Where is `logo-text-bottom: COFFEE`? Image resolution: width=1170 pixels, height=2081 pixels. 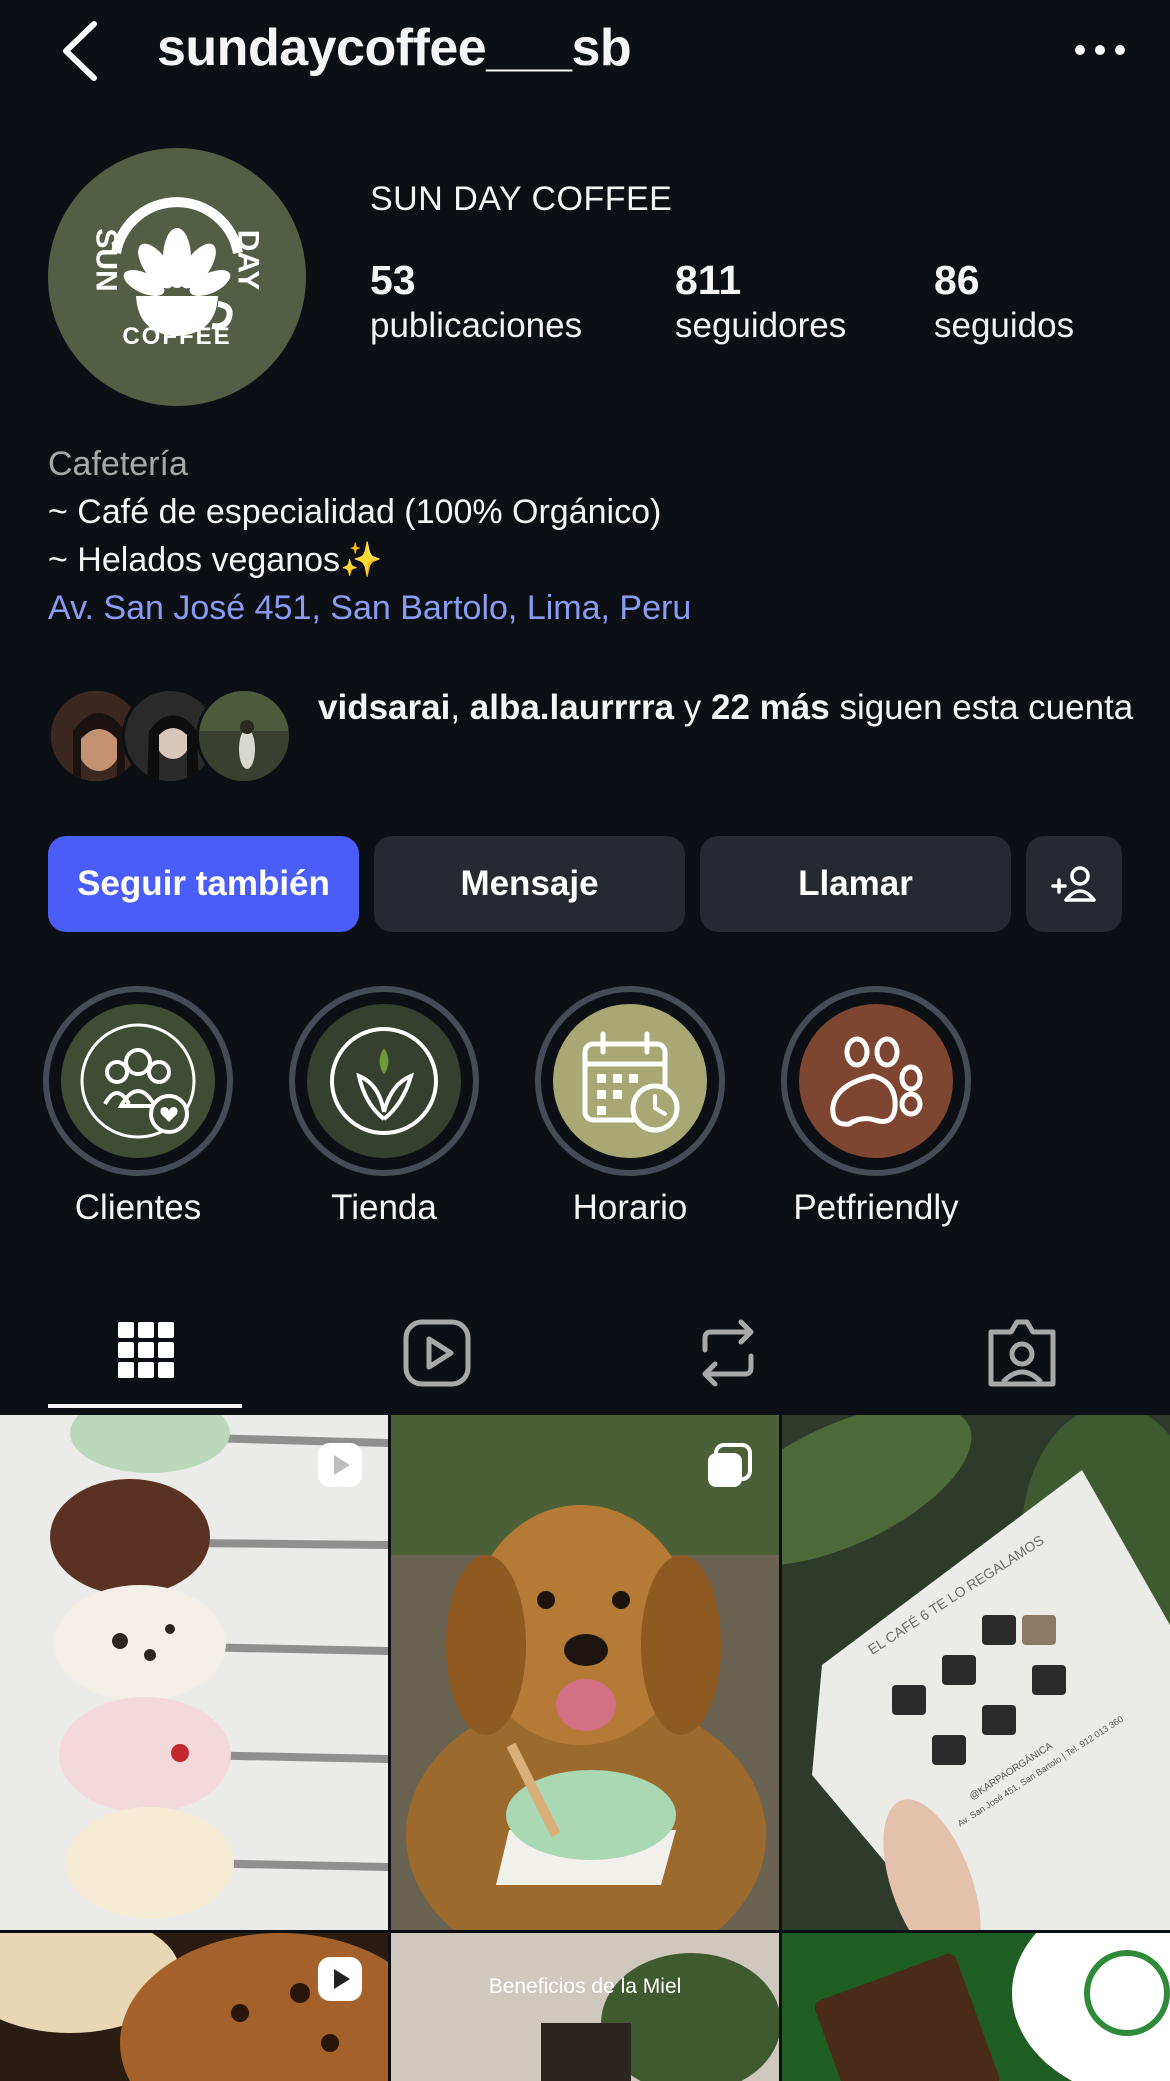
logo-text-bottom: COFFEE is located at coordinates (176, 336).